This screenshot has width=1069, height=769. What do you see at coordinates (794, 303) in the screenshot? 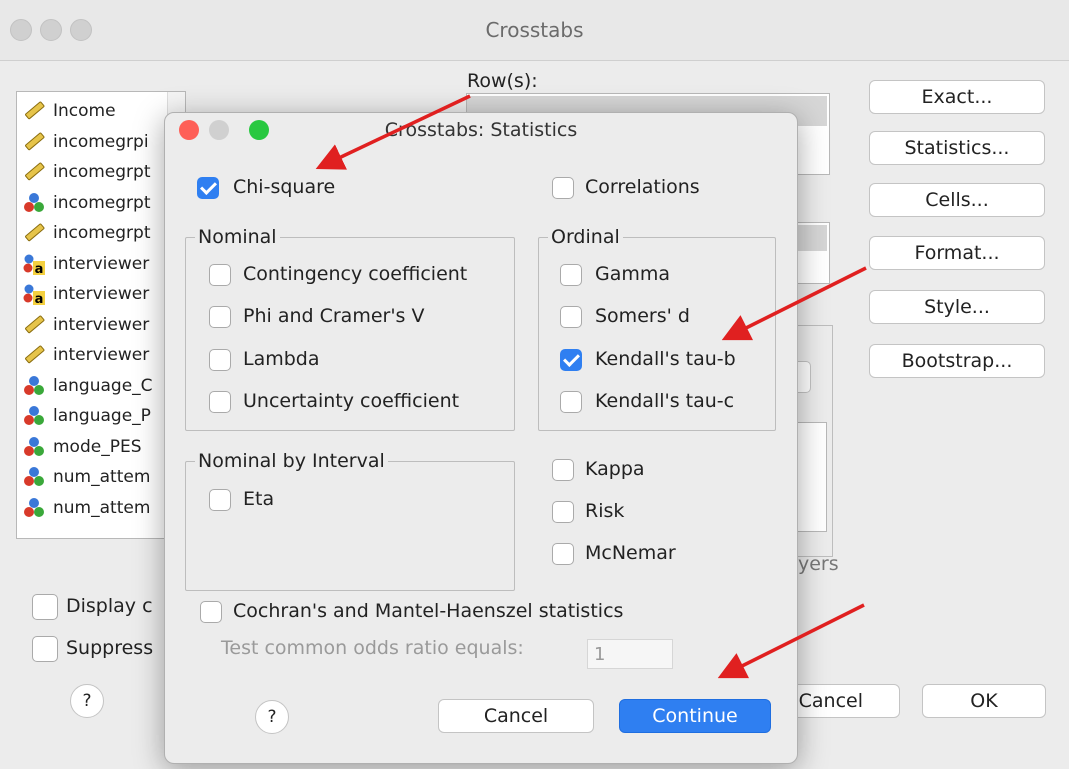
I see `arrow-to-kendalls-tau-b` at bounding box center [794, 303].